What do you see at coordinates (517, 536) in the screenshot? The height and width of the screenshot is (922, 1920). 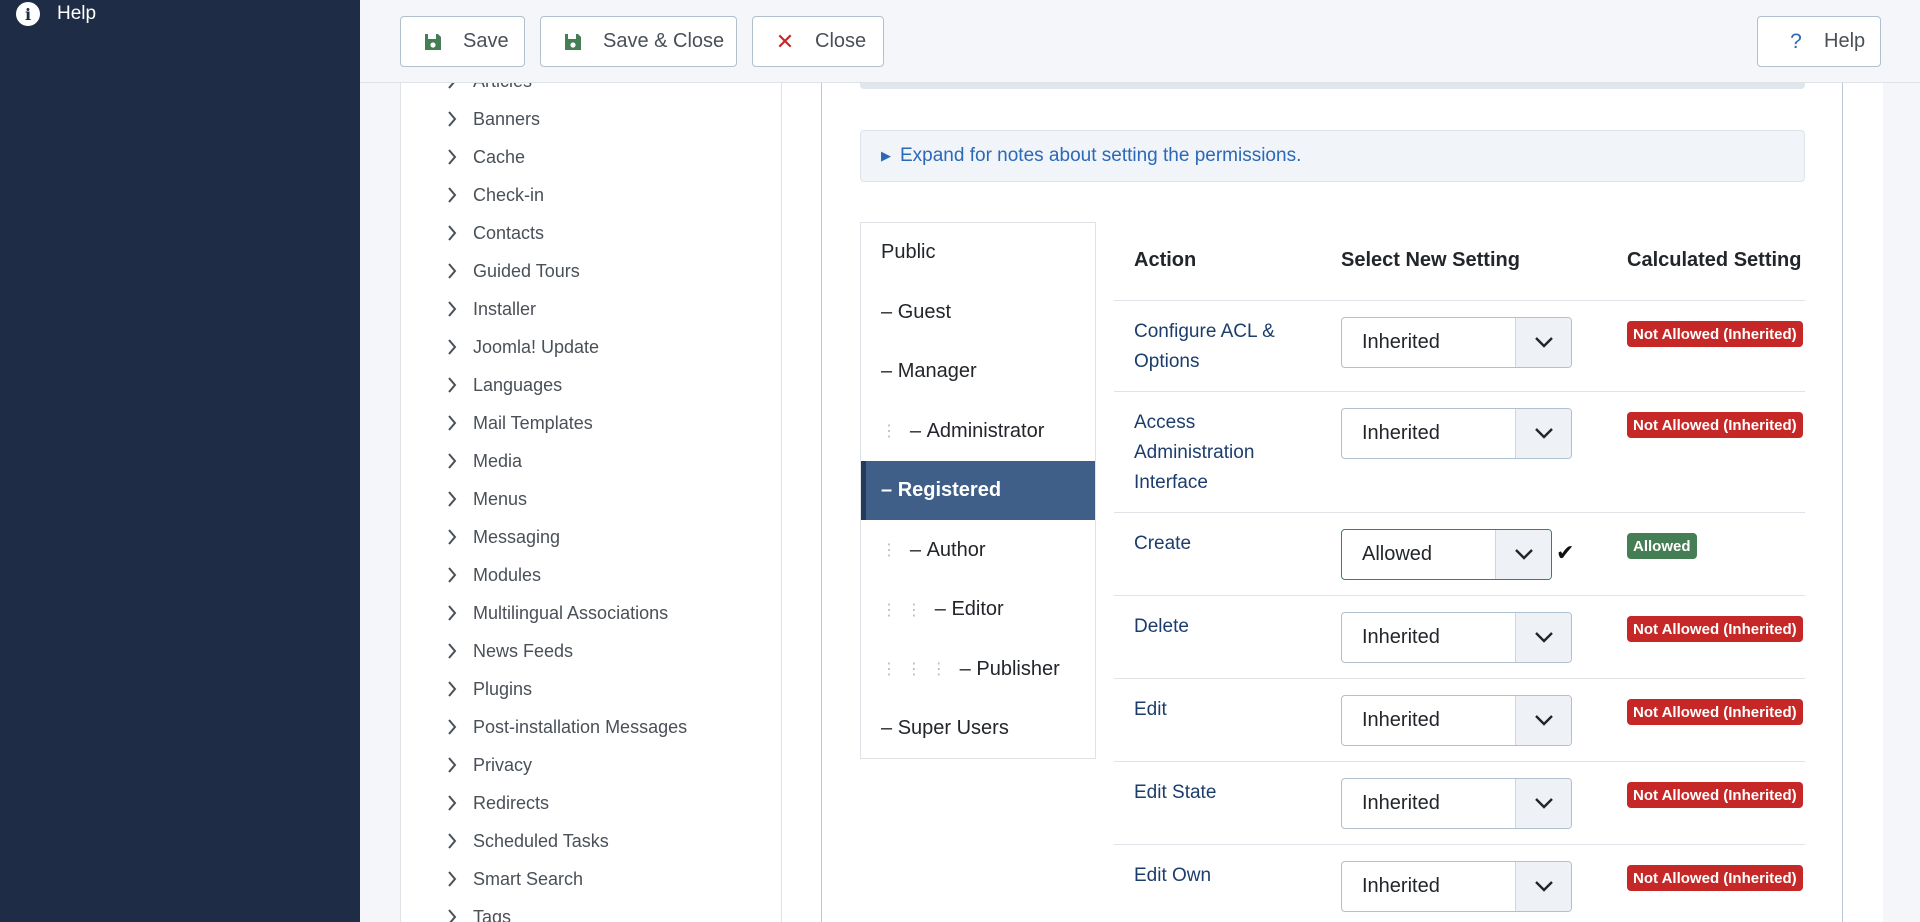 I see `component-label: Messaging` at bounding box center [517, 536].